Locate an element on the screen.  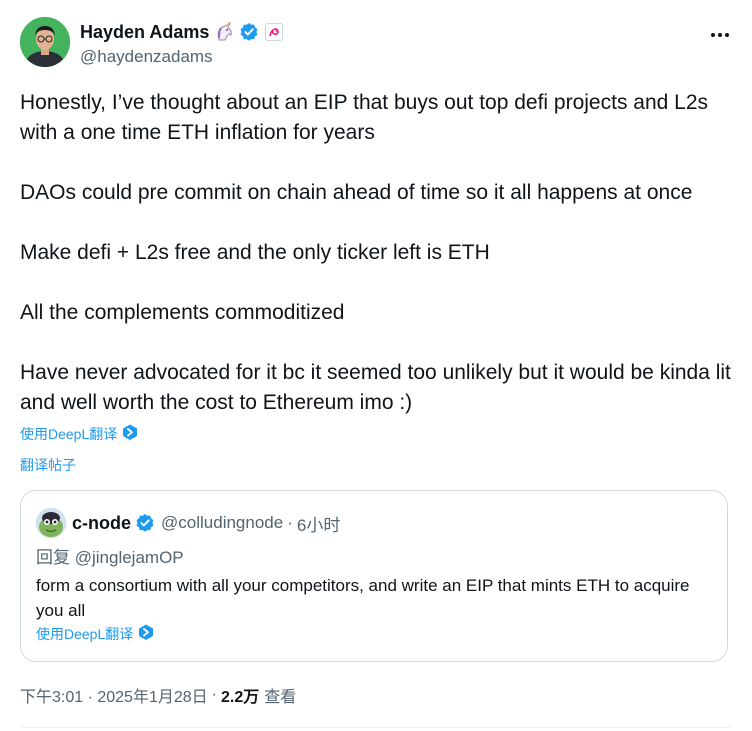
author-names: Hayden Adams @haydenzadams is located at coordinates (182, 43).